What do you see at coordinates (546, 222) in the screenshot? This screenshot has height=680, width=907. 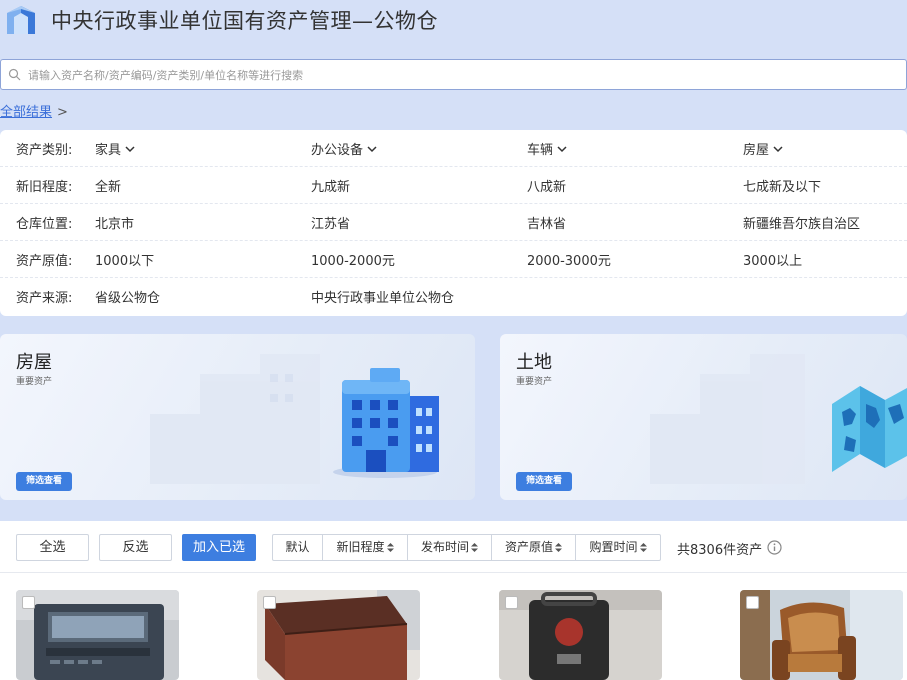 I see `filter-option: 吉林省` at bounding box center [546, 222].